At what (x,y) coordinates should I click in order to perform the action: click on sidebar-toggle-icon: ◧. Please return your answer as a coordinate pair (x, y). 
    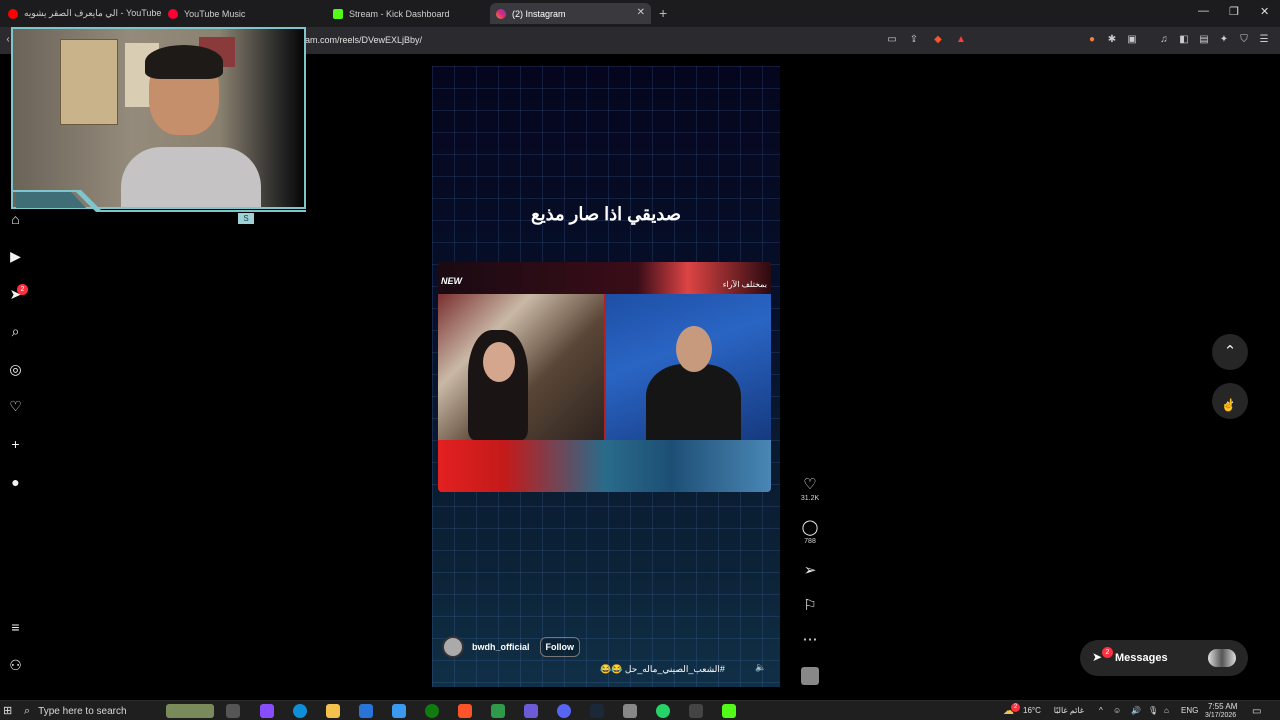
    Looking at the image, I should click on (1184, 40).